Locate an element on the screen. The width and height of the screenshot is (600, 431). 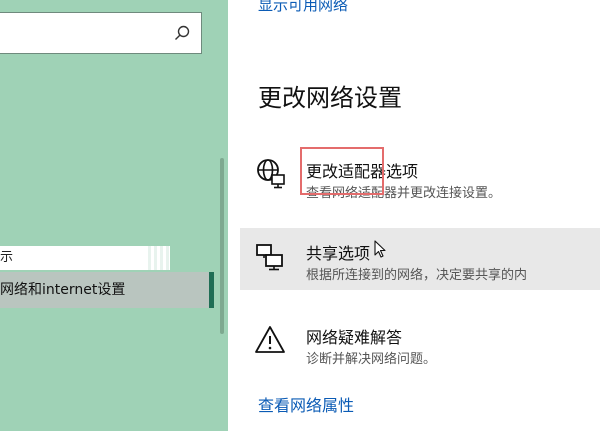
cursor-icon is located at coordinates (380, 249).